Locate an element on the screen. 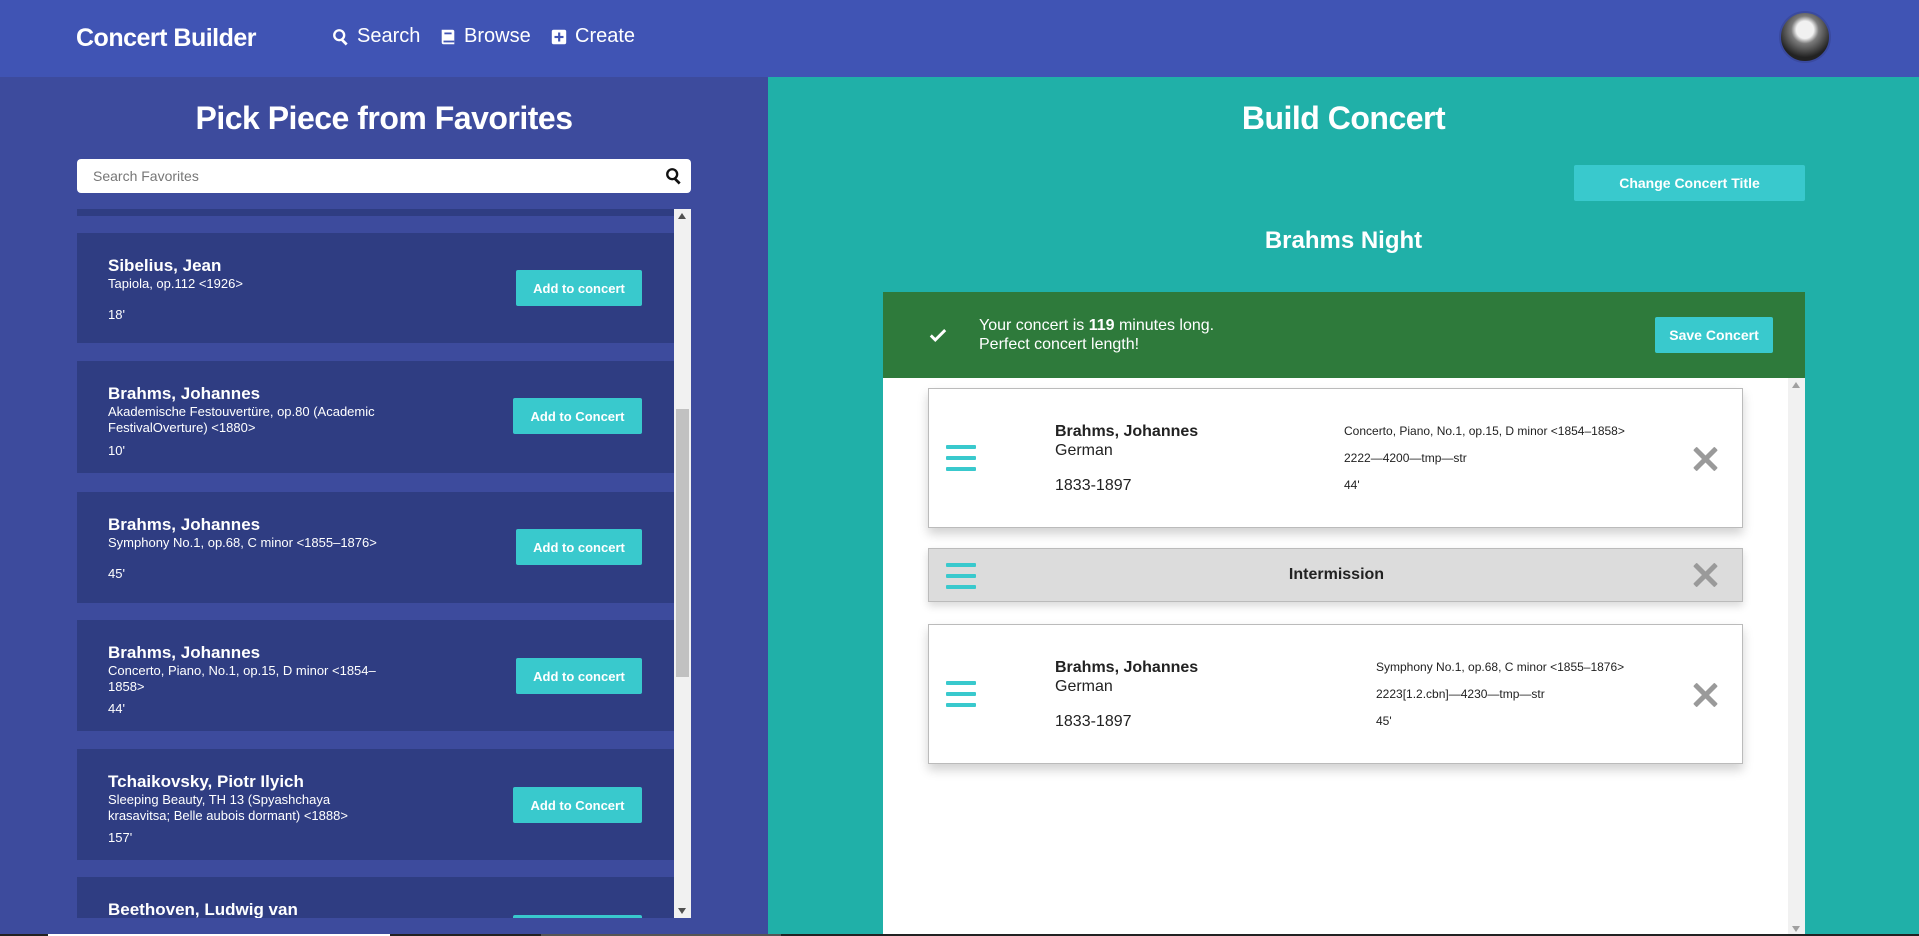 This screenshot has height=936, width=1919. favorite-duration: 44' is located at coordinates (116, 708).